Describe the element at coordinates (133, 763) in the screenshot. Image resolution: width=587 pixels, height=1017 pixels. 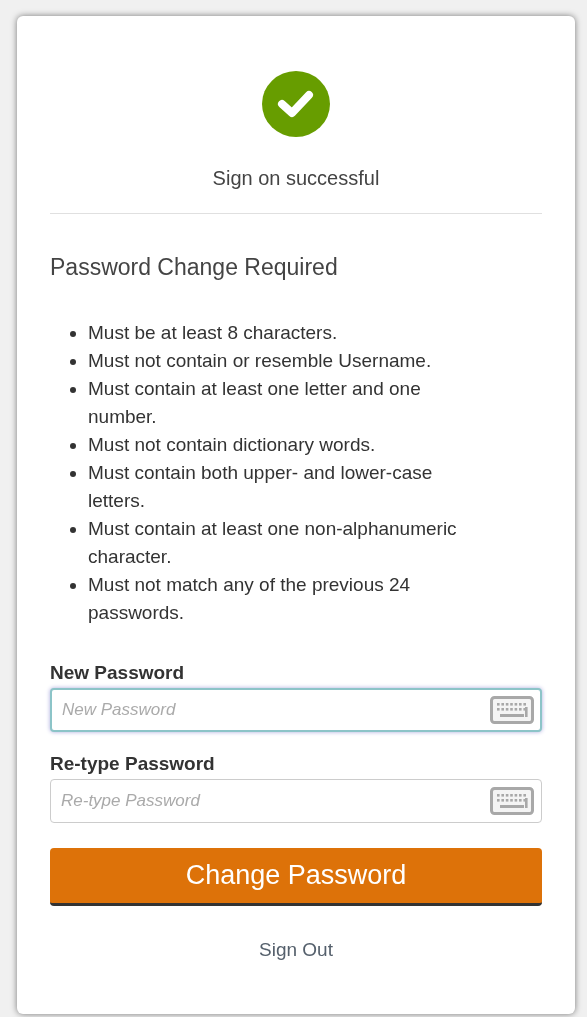
I see `field-label: Re-type Password` at that location.